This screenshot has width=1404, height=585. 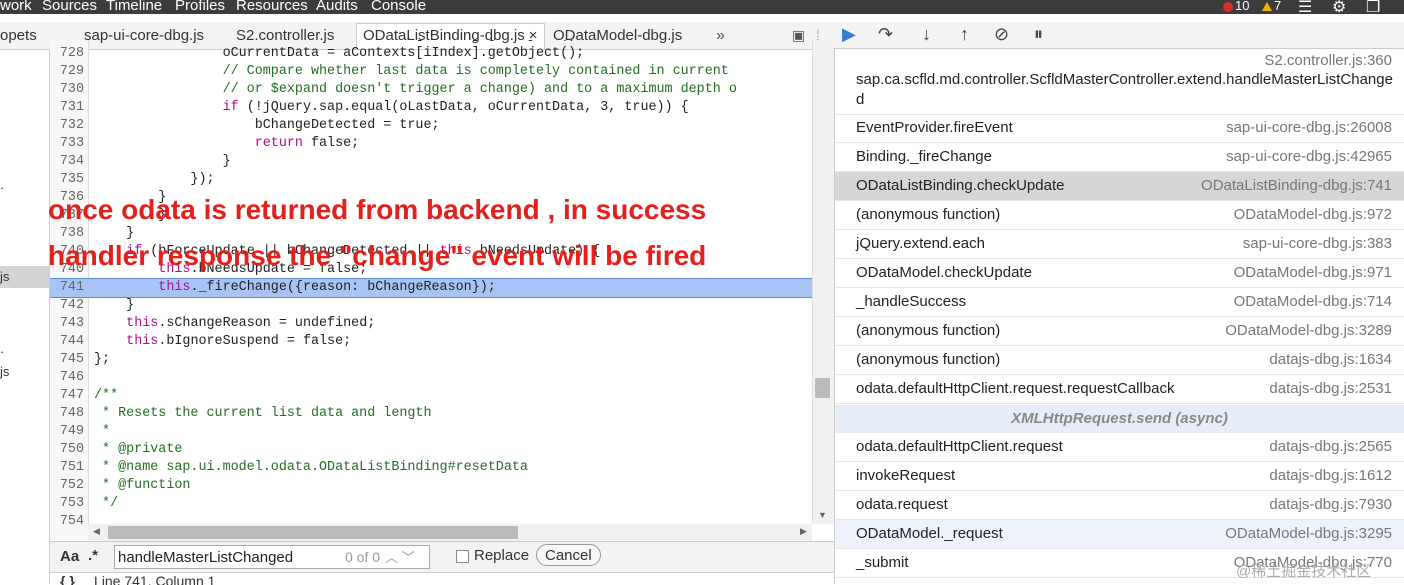 What do you see at coordinates (67, 522) in the screenshot?
I see `line-number: 754` at bounding box center [67, 522].